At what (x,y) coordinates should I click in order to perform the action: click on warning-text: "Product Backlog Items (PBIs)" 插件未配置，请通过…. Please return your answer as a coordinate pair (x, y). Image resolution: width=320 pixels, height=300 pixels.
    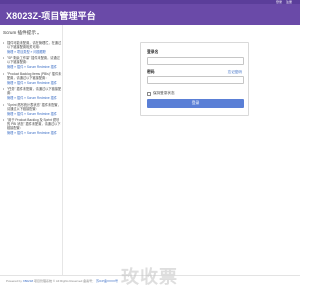
    Looking at the image, I should click on (34, 75).